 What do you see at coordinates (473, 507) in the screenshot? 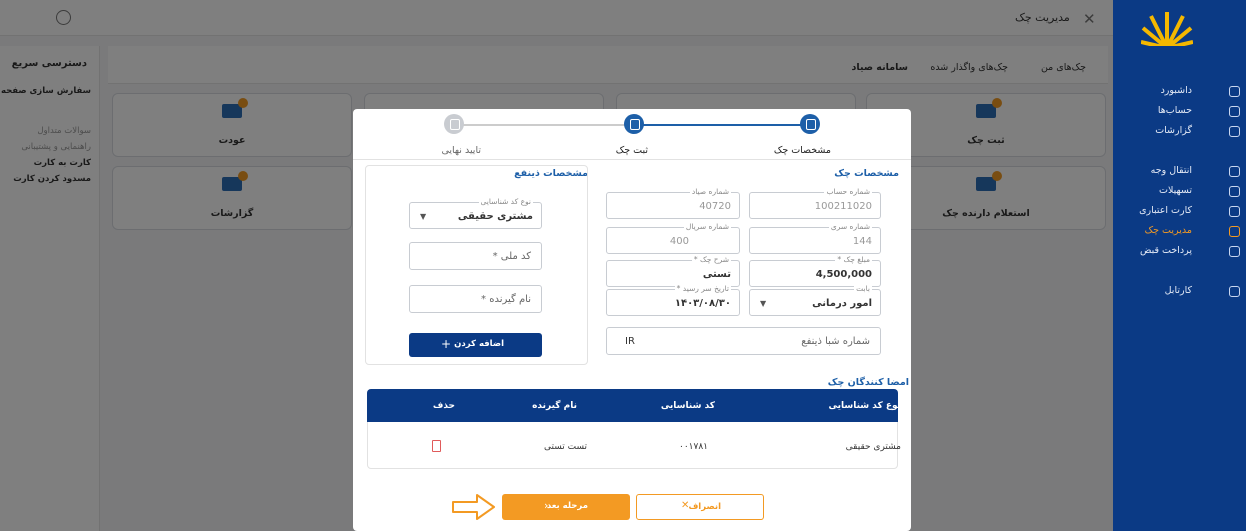
I see `arrow-right-pointer-icon` at bounding box center [473, 507].